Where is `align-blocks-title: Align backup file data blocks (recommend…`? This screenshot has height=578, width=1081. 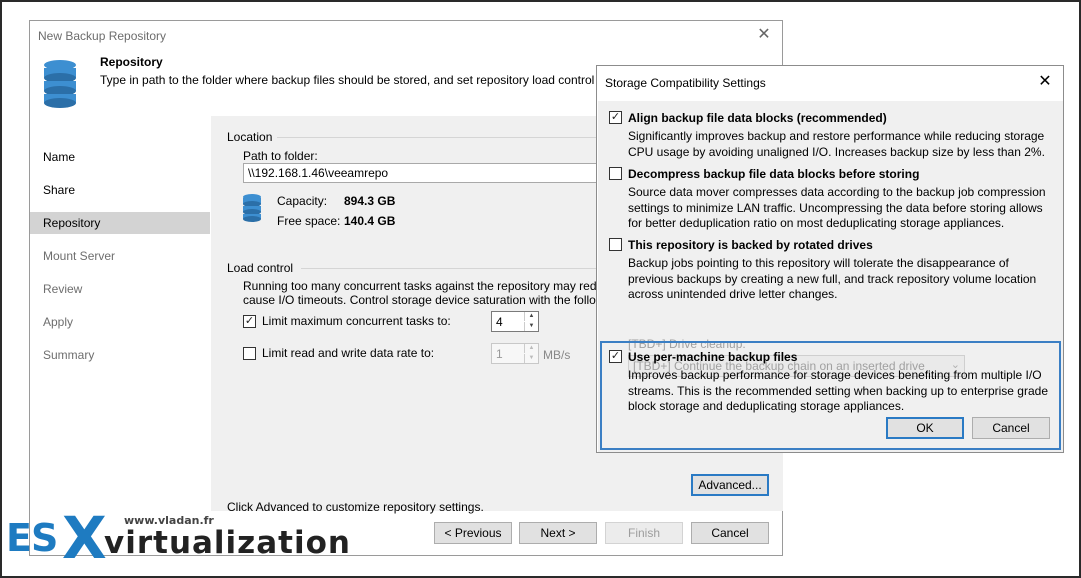 align-blocks-title: Align backup file data blocks (recommend… is located at coordinates (757, 118).